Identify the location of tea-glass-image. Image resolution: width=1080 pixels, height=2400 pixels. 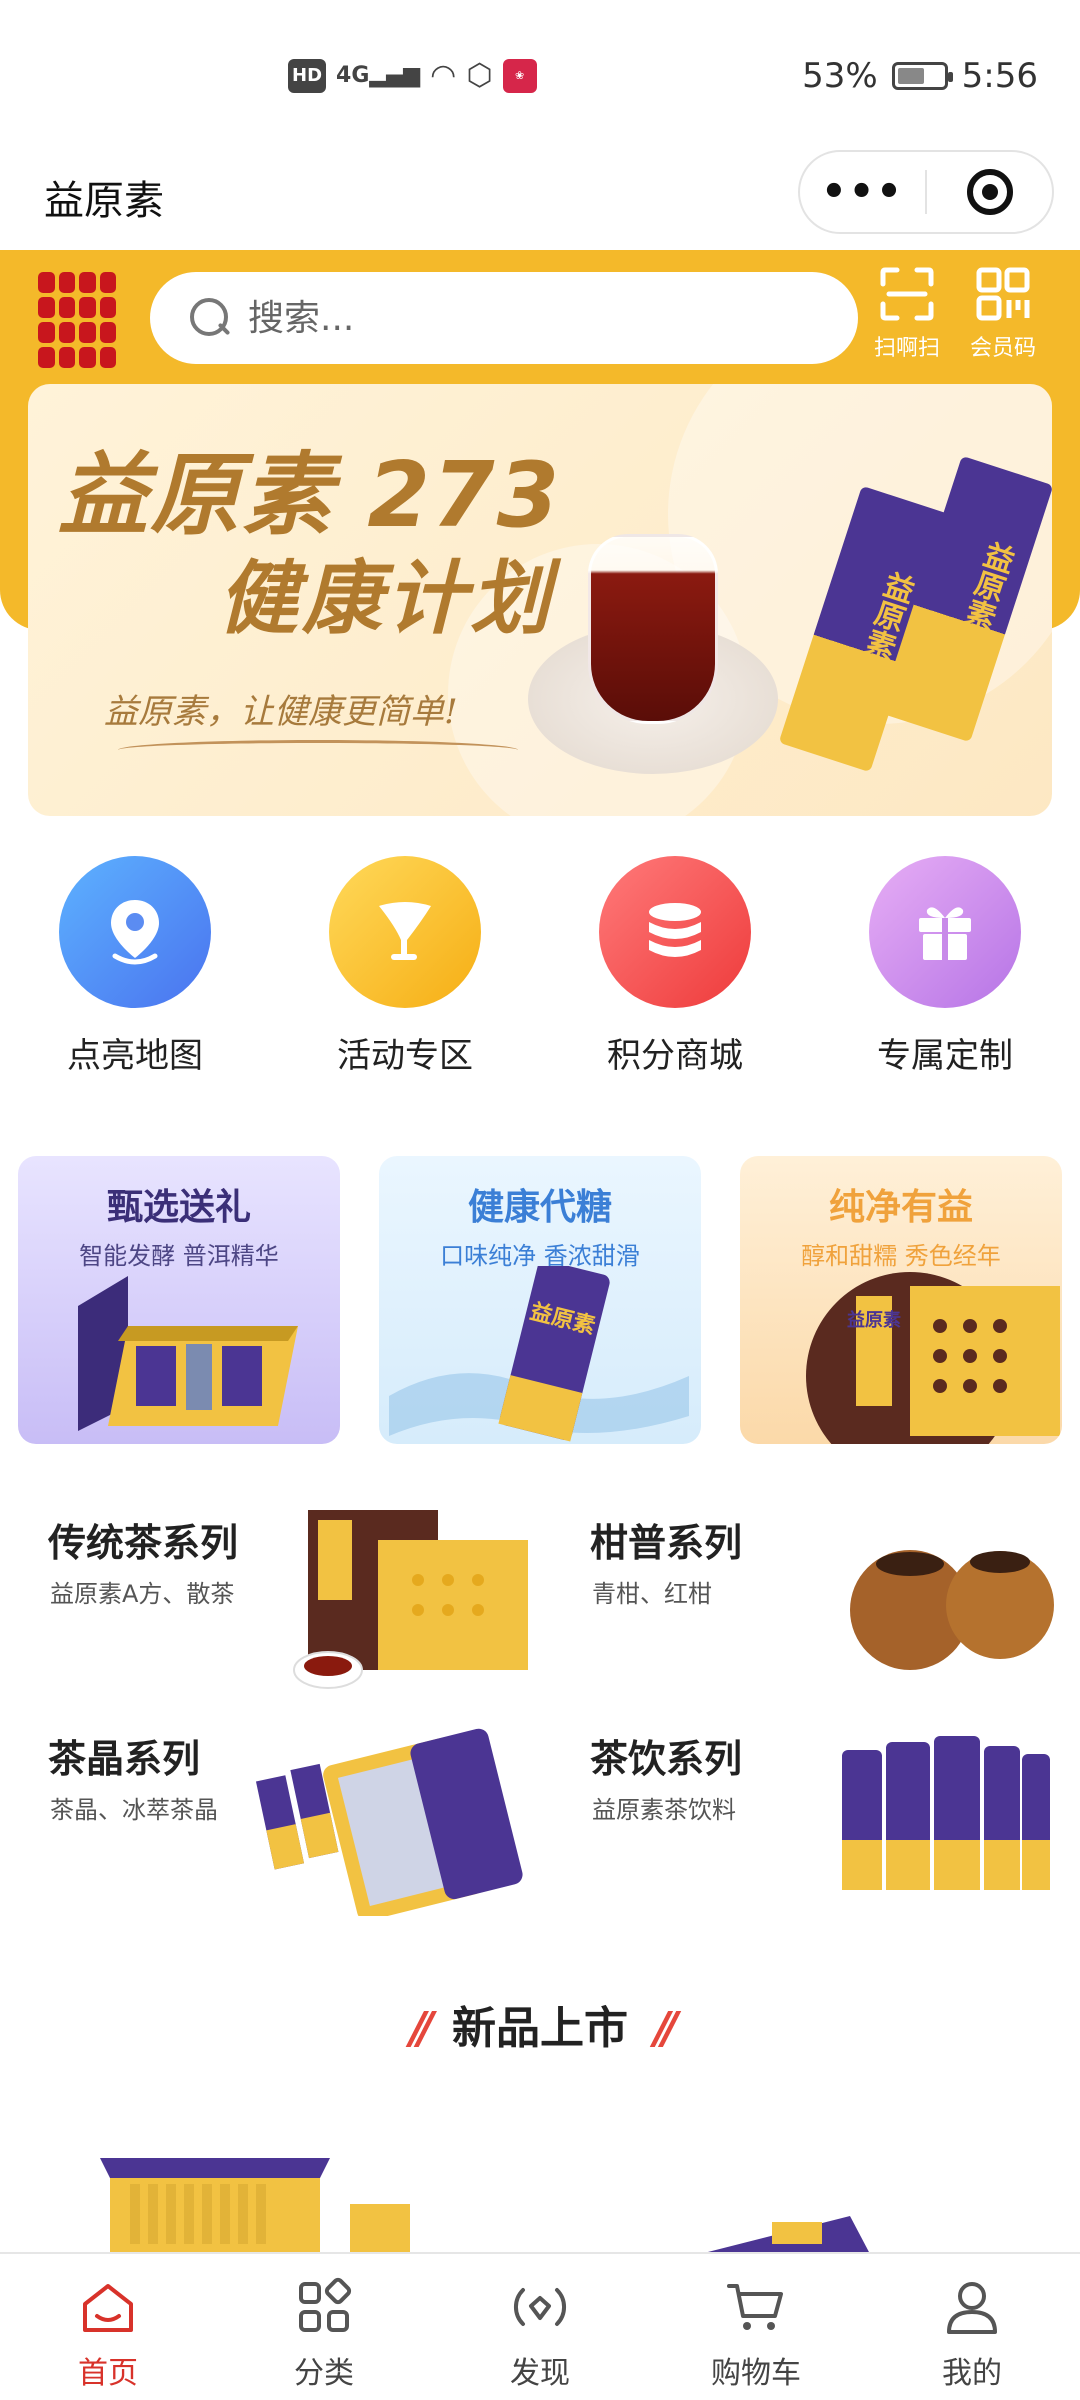
(653, 629).